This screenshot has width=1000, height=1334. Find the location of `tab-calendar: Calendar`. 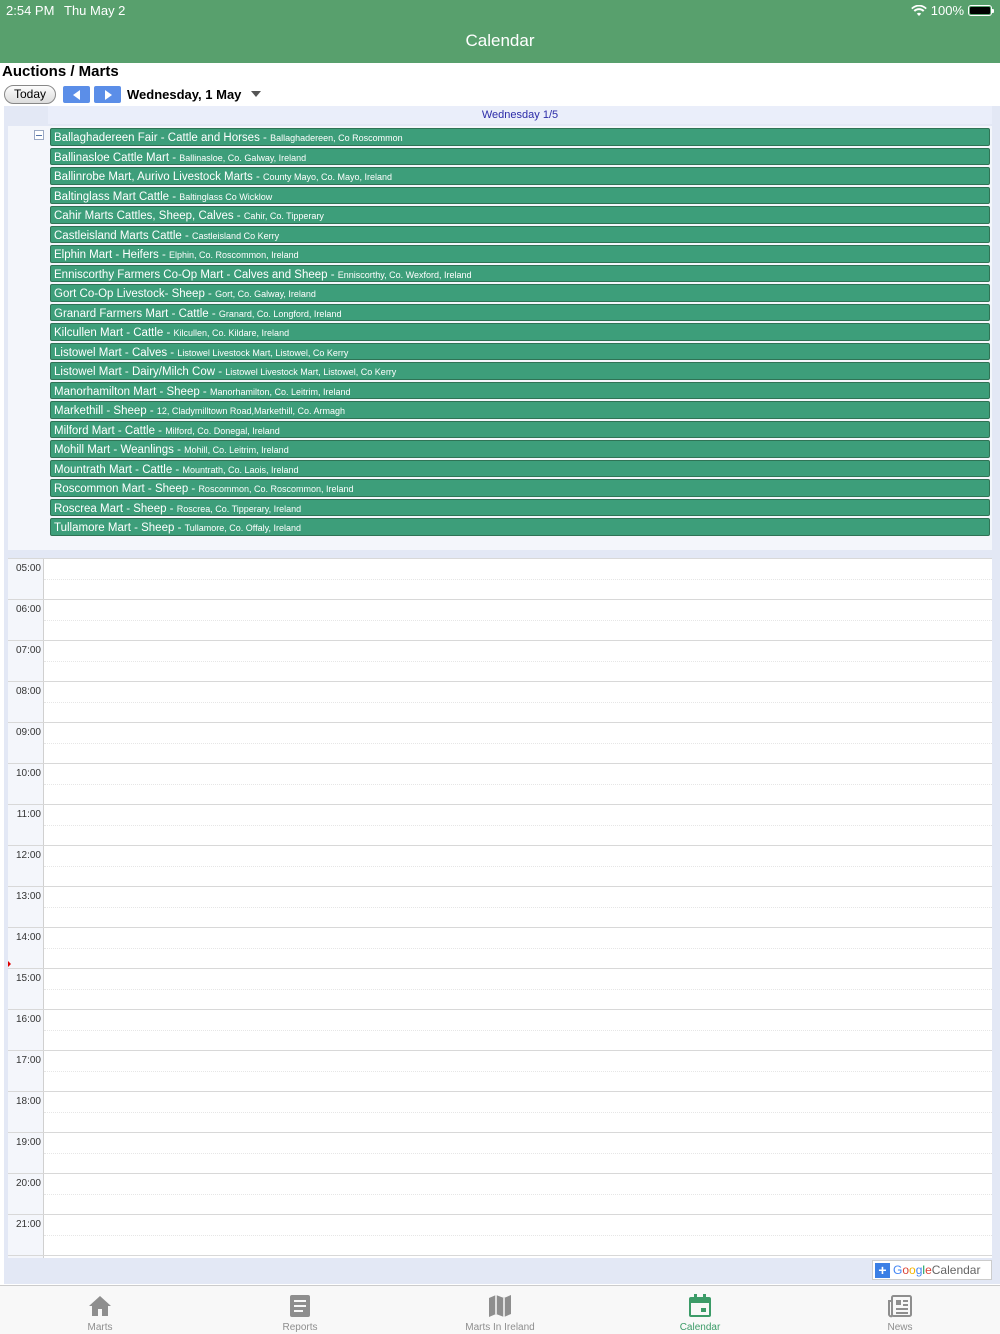

tab-calendar: Calendar is located at coordinates (700, 1310).